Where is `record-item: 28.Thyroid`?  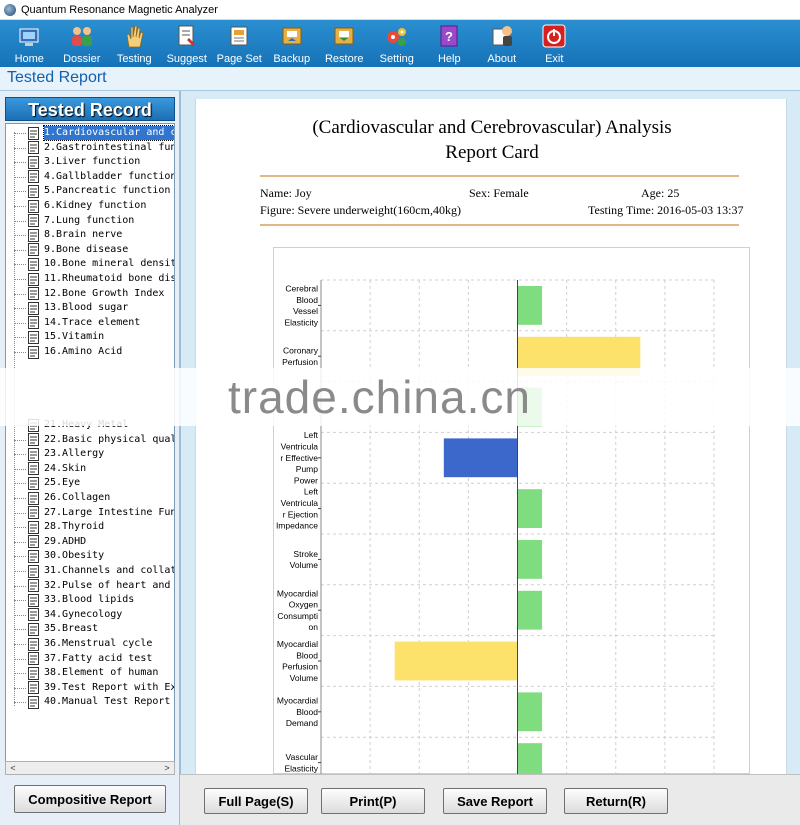 record-item: 28.Thyroid is located at coordinates (90, 527).